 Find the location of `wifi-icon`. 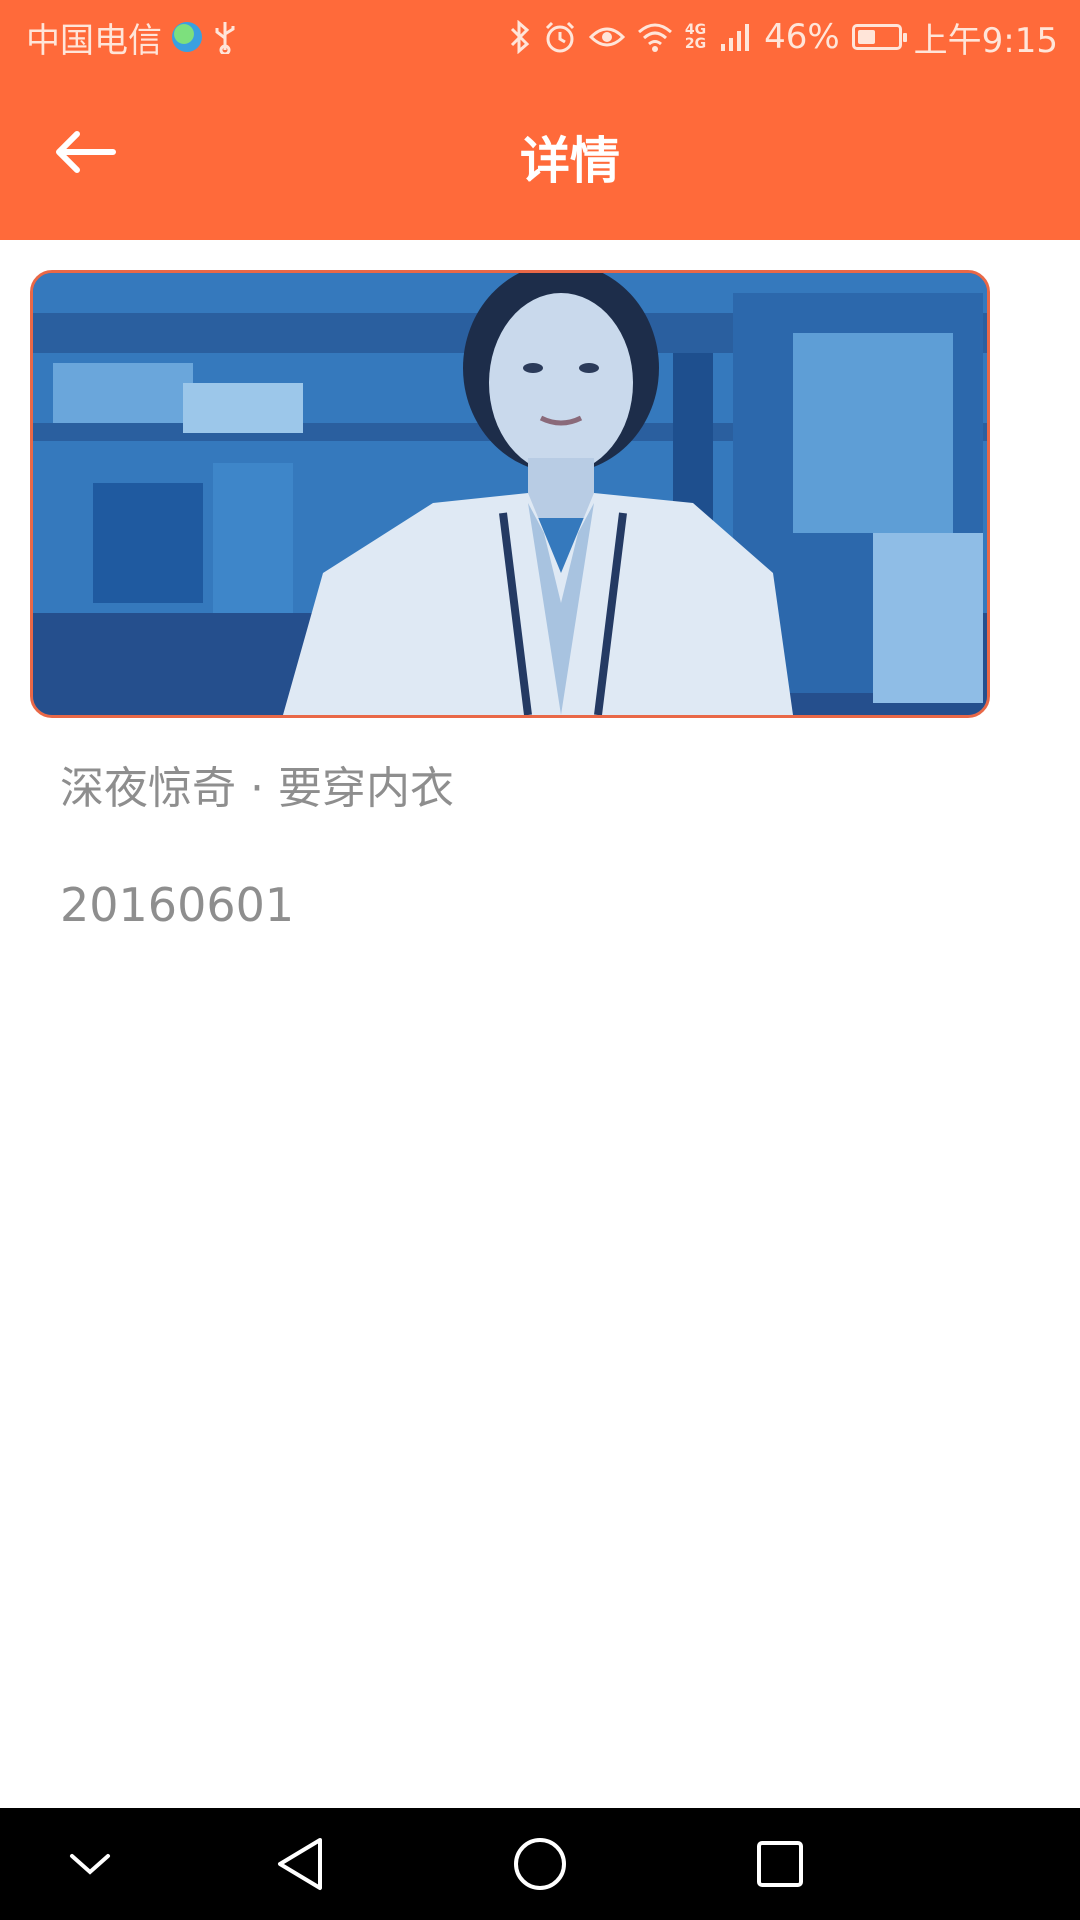

wifi-icon is located at coordinates (655, 37).